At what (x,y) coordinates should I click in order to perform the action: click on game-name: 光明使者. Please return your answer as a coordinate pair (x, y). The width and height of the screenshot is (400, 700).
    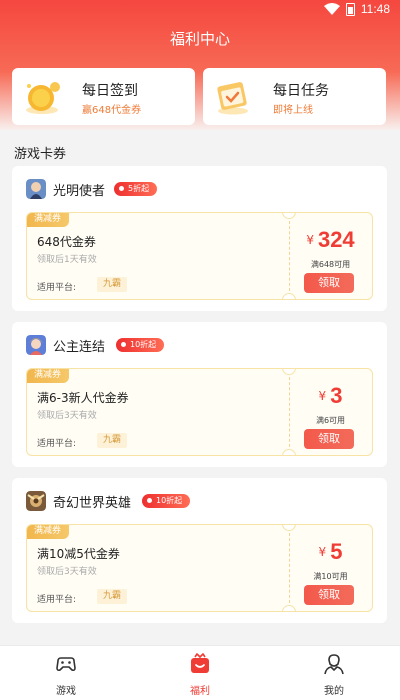
    Looking at the image, I should click on (79, 191).